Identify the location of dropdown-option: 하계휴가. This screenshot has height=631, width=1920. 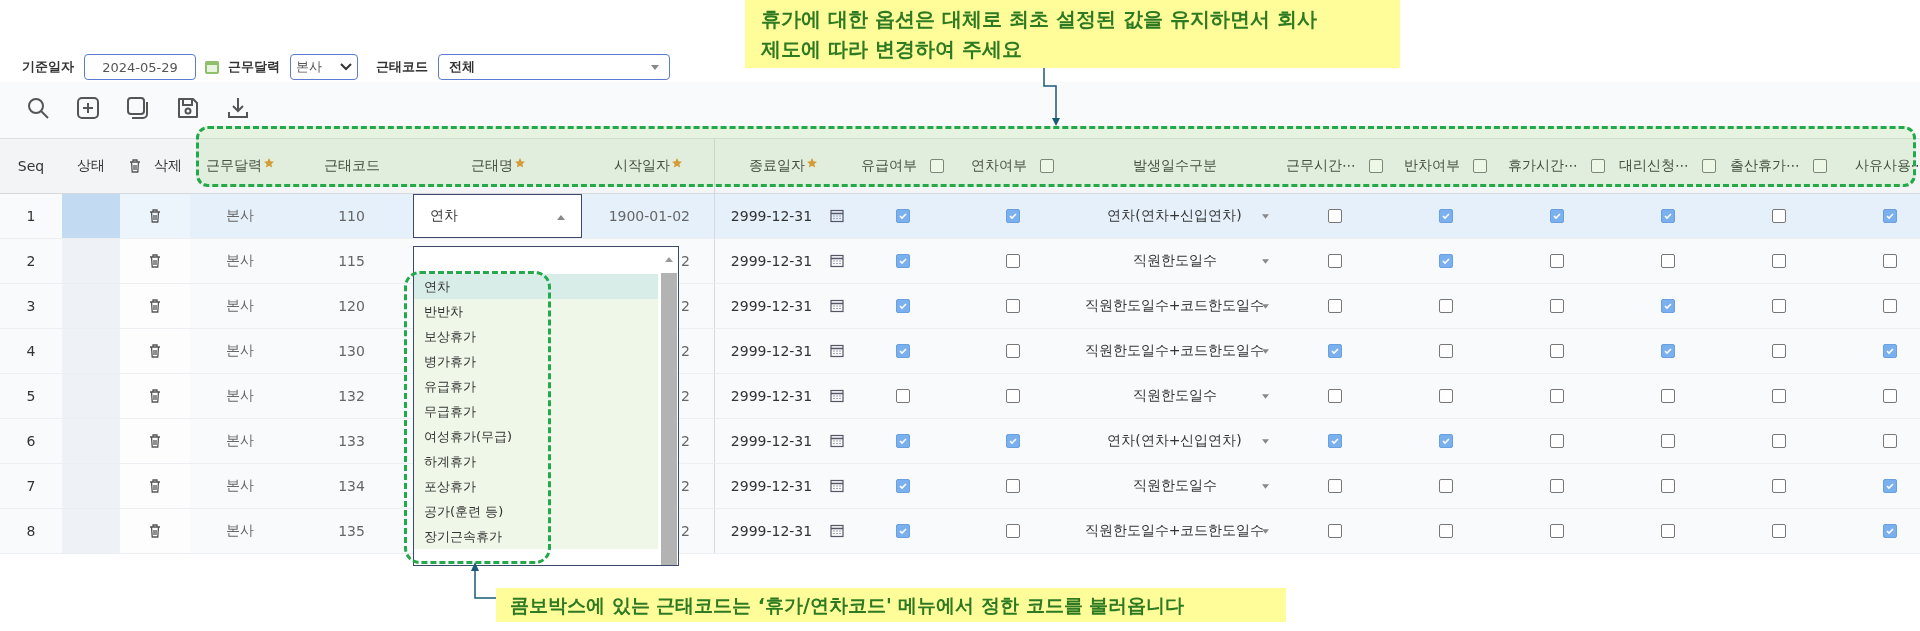
(536, 461).